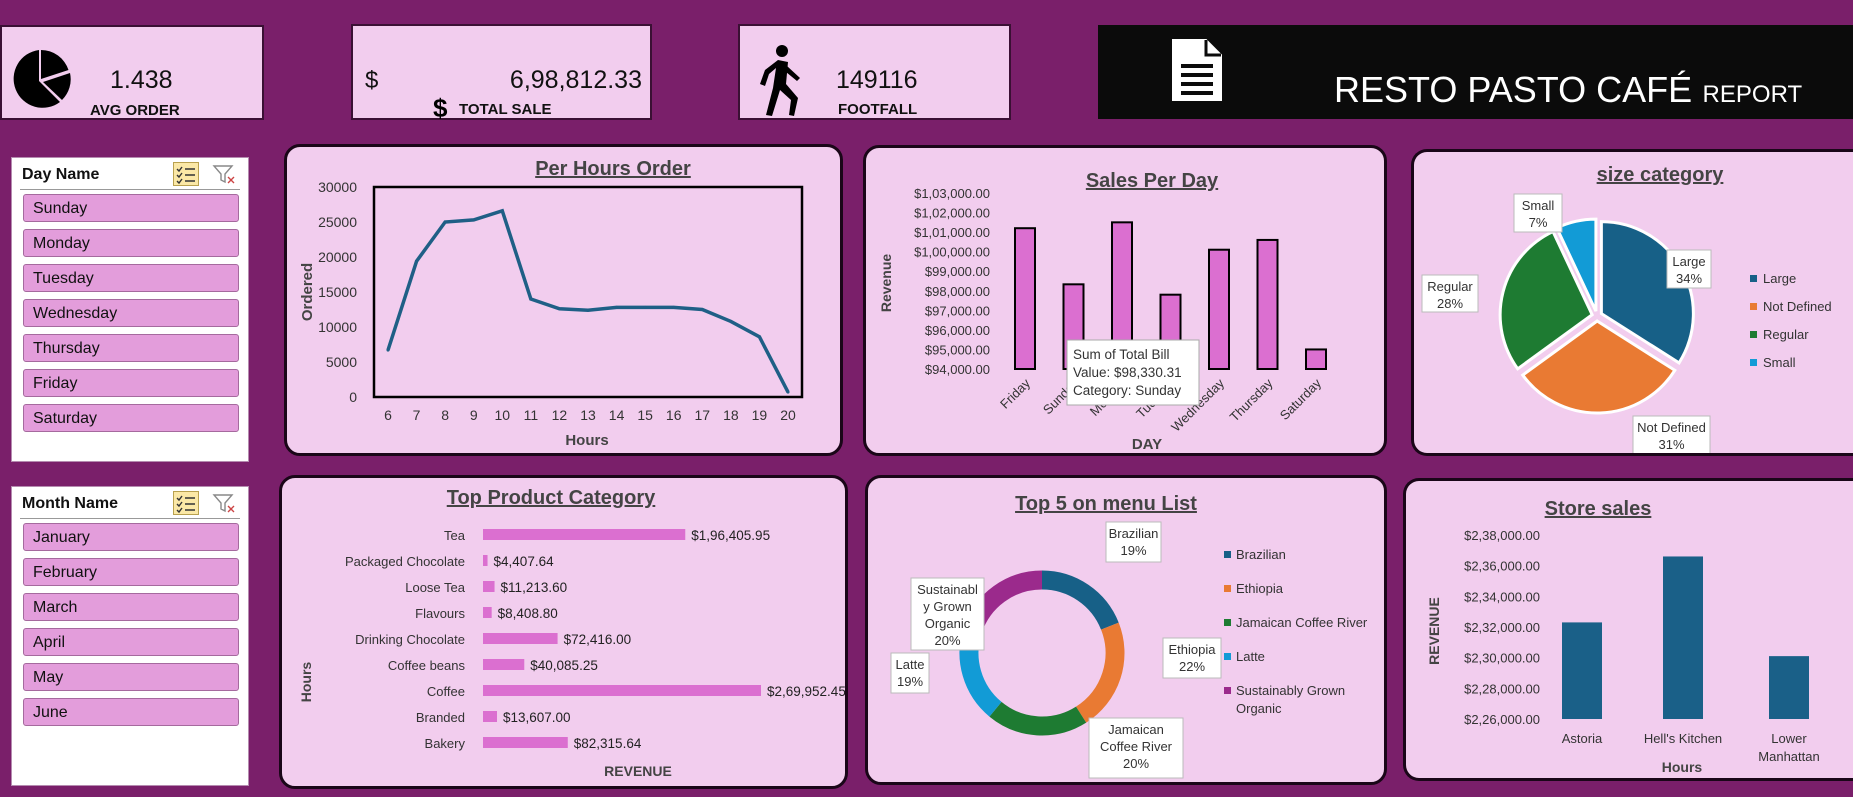  What do you see at coordinates (560, 415) in the screenshot?
I see `x-tick-label: 12` at bounding box center [560, 415].